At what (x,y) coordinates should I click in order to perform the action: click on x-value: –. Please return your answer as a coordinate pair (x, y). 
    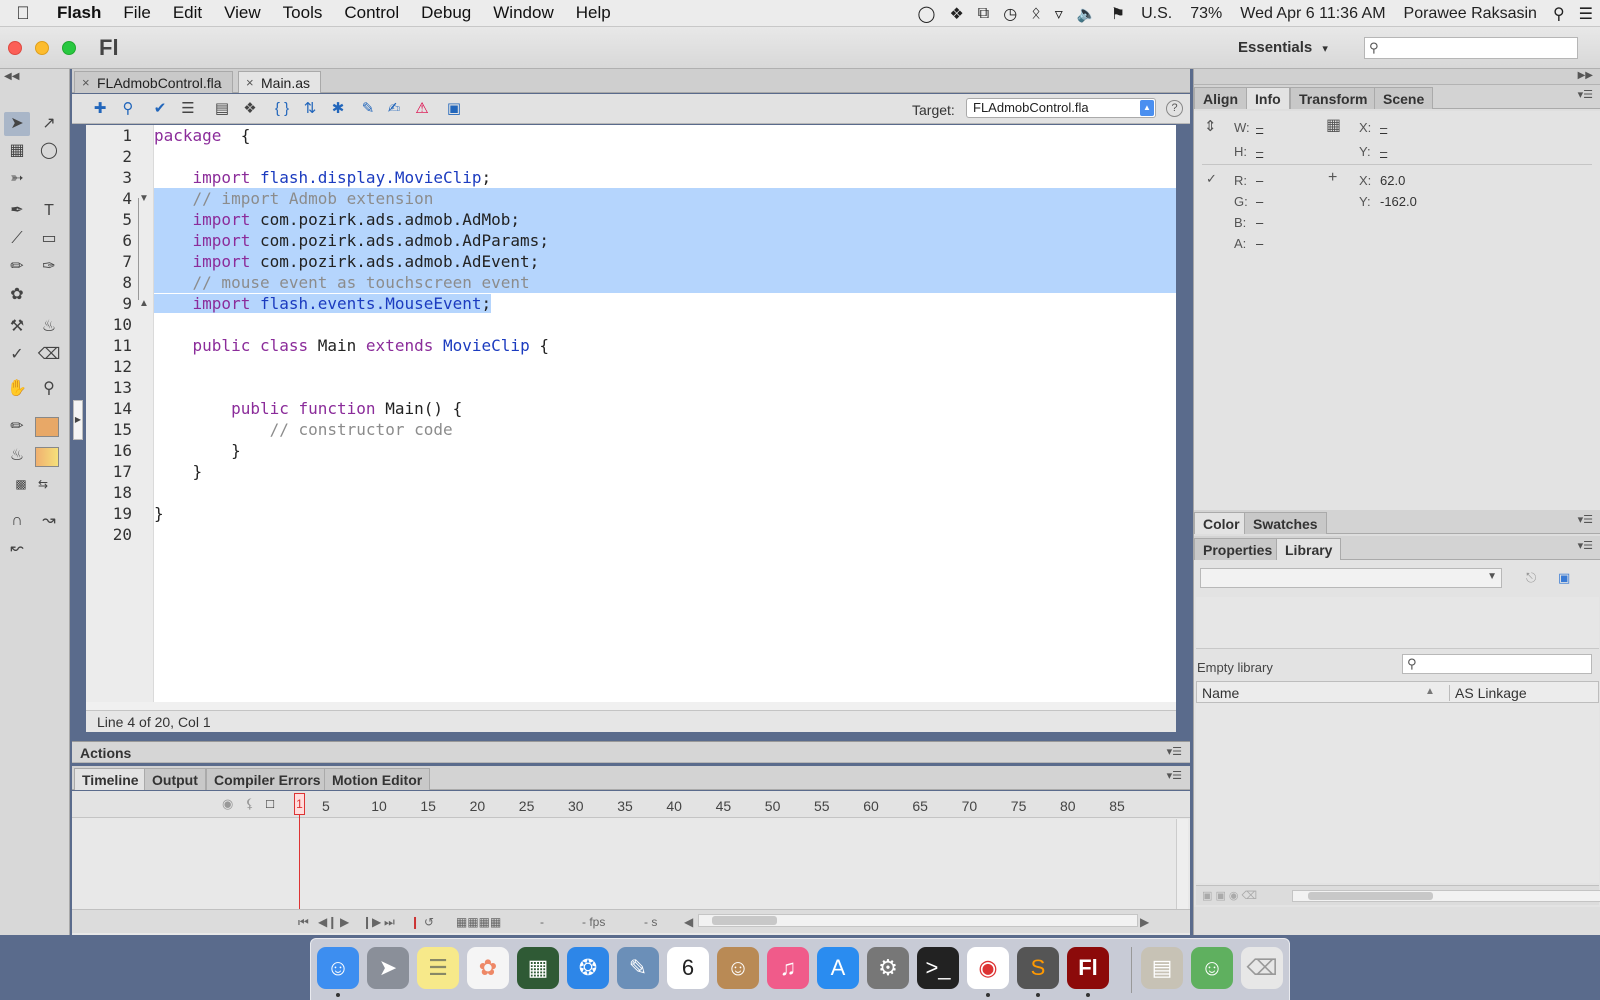
    Looking at the image, I should click on (1383, 127).